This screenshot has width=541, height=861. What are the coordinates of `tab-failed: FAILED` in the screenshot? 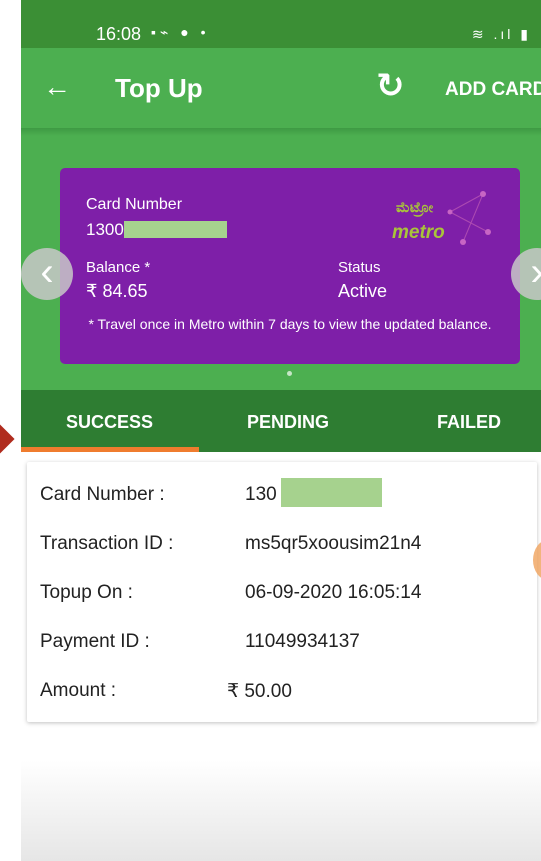 It's located at (469, 422).